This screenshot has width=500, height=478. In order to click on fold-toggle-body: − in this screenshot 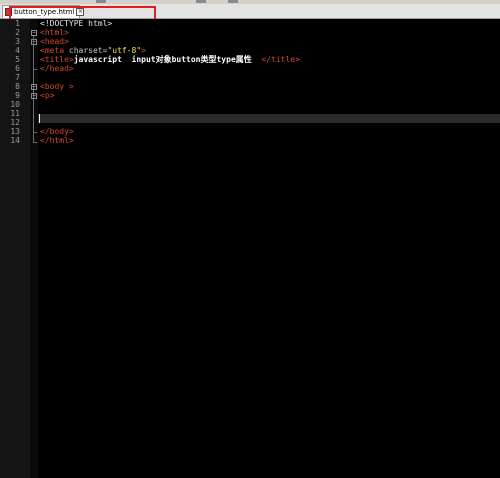, I will do `click(34, 87)`.